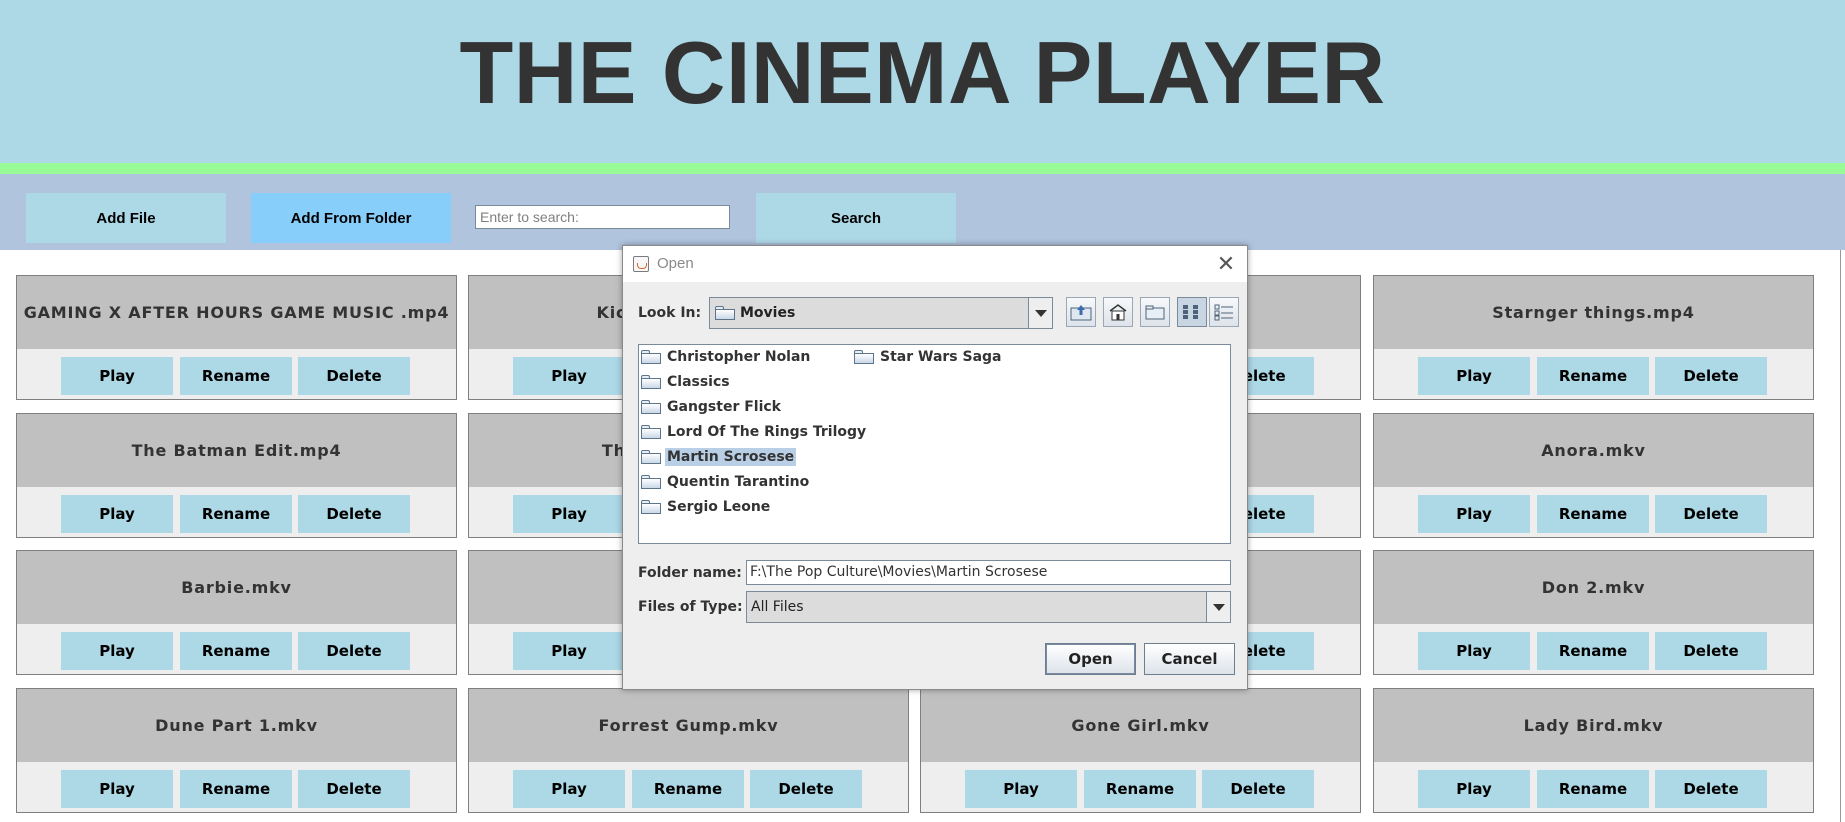 The height and width of the screenshot is (822, 1845). What do you see at coordinates (1140, 725) in the screenshot?
I see `media-title: Gone Girl.mkv` at bounding box center [1140, 725].